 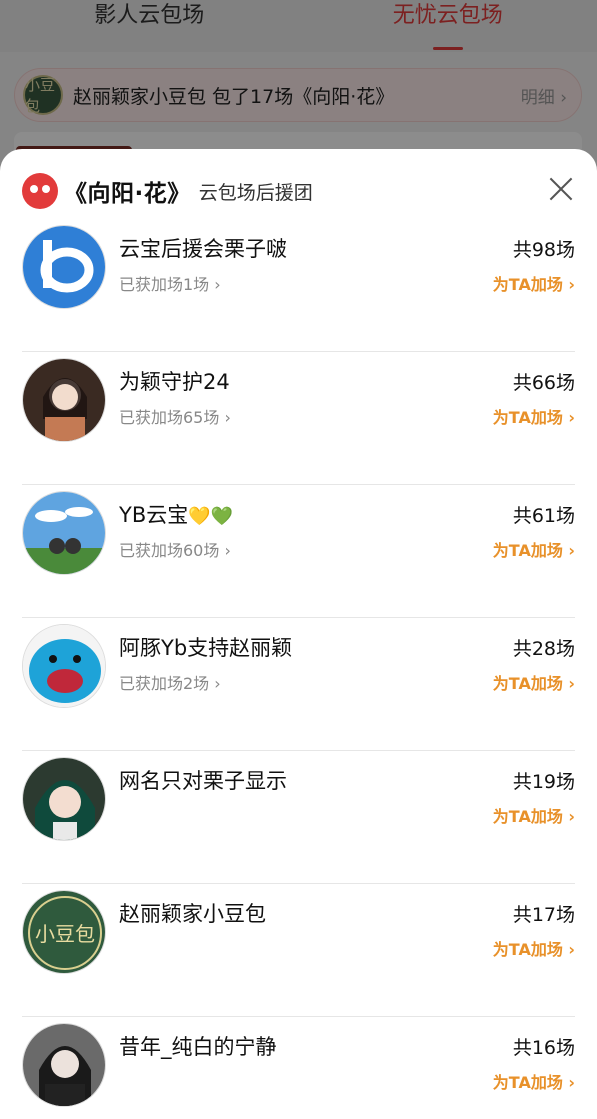 I want to click on boost-count-link: 已获加场1场 ›, so click(x=170, y=283).